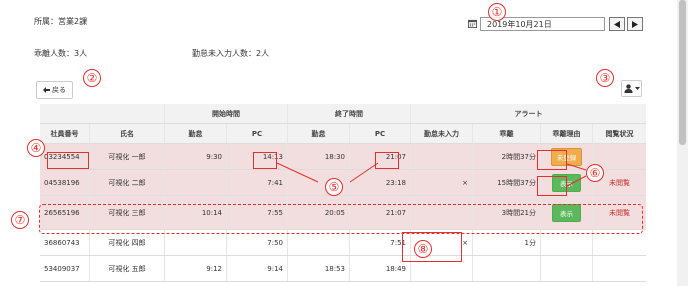  Describe the element at coordinates (65, 182) in the screenshot. I see `employee-id: 04538196` at that location.